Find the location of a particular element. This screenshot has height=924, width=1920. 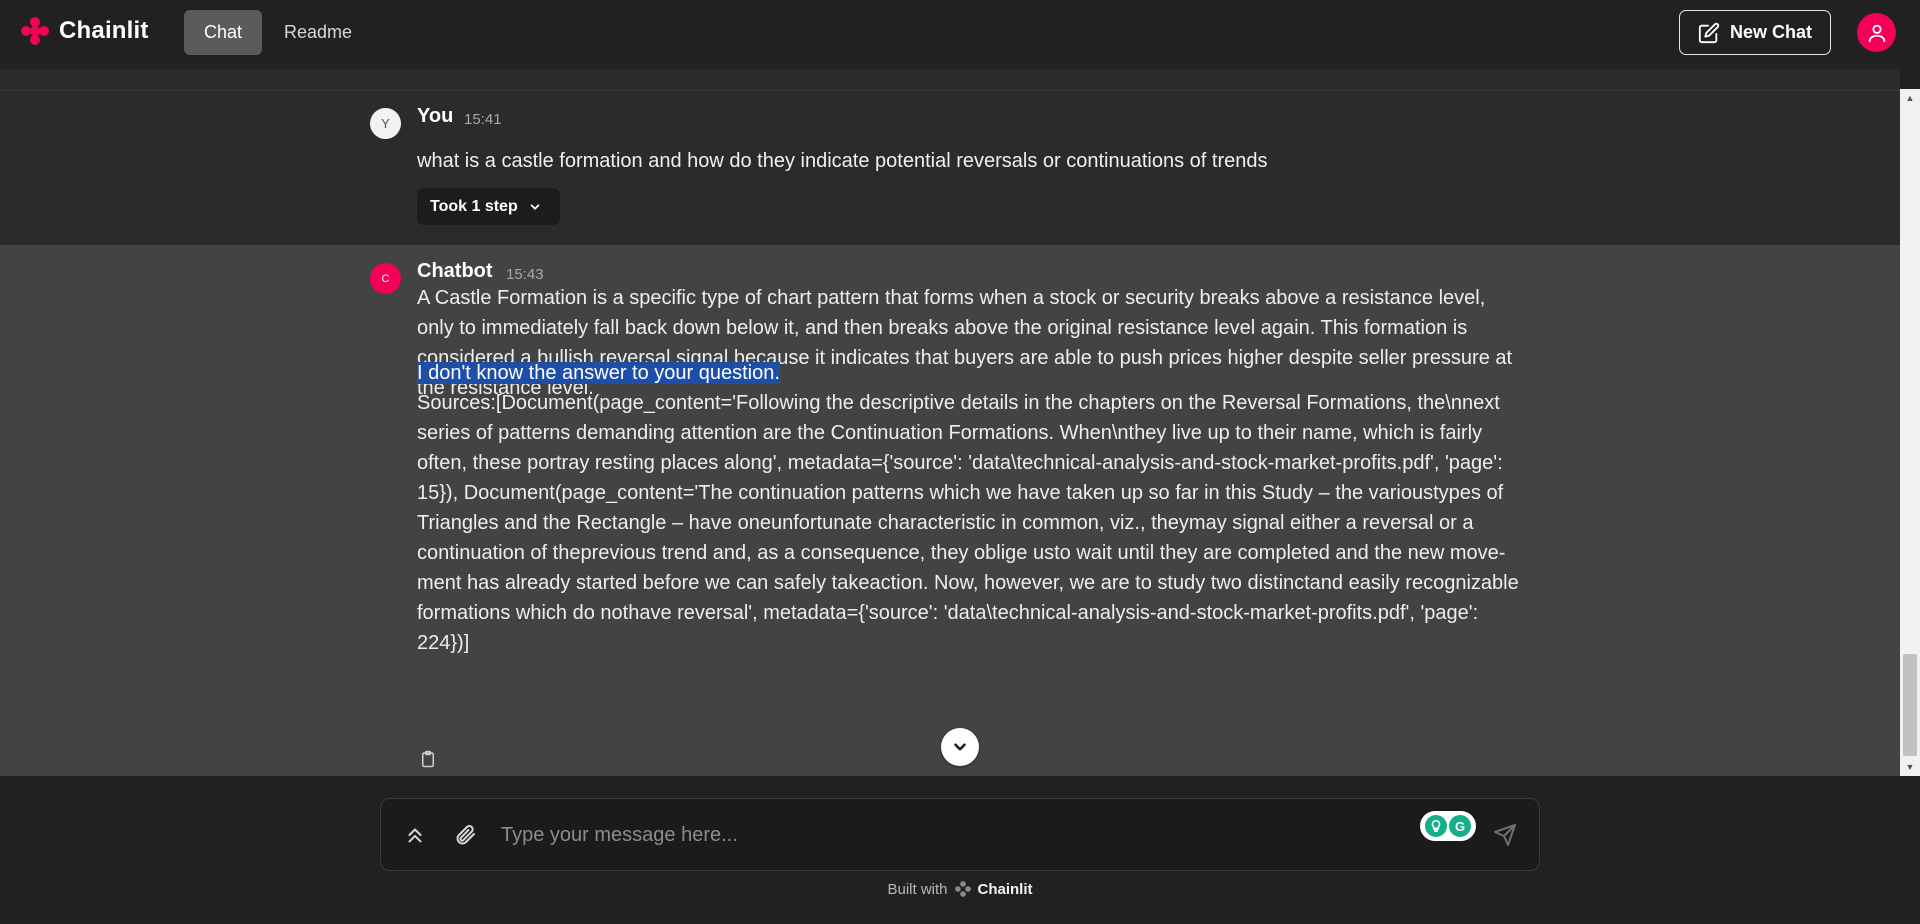

message-list-top is located at coordinates (950, 80).